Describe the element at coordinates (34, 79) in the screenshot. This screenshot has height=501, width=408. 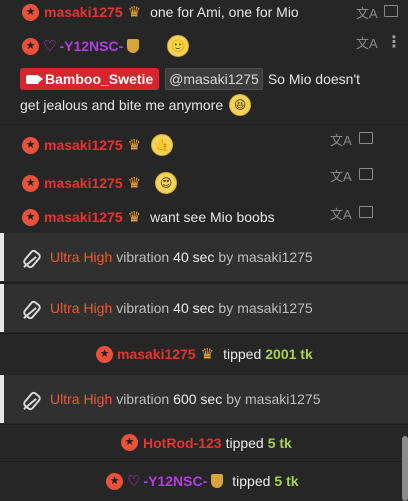
I see `camera-icon` at that location.